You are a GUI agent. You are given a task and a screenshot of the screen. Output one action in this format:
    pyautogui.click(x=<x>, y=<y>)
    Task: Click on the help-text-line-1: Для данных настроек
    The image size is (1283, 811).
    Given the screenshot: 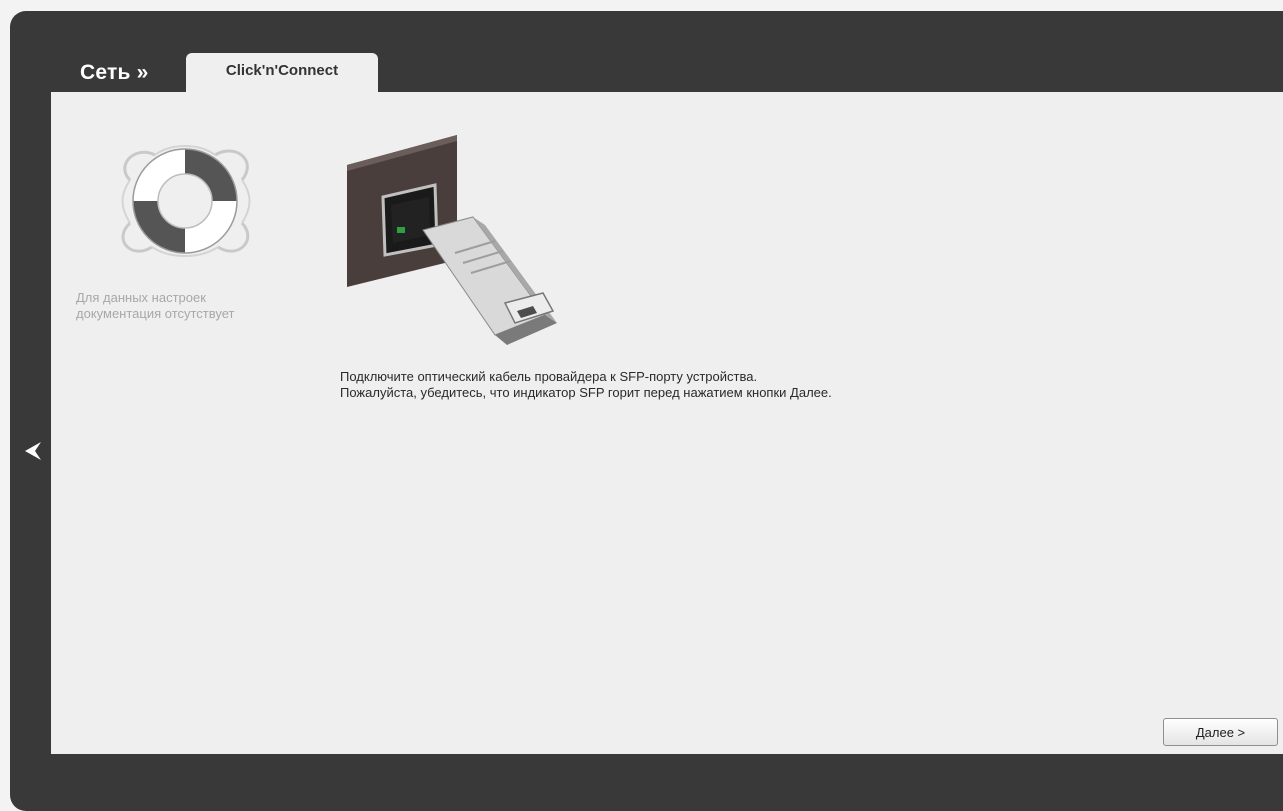 What is the action you would take?
    pyautogui.click(x=141, y=297)
    